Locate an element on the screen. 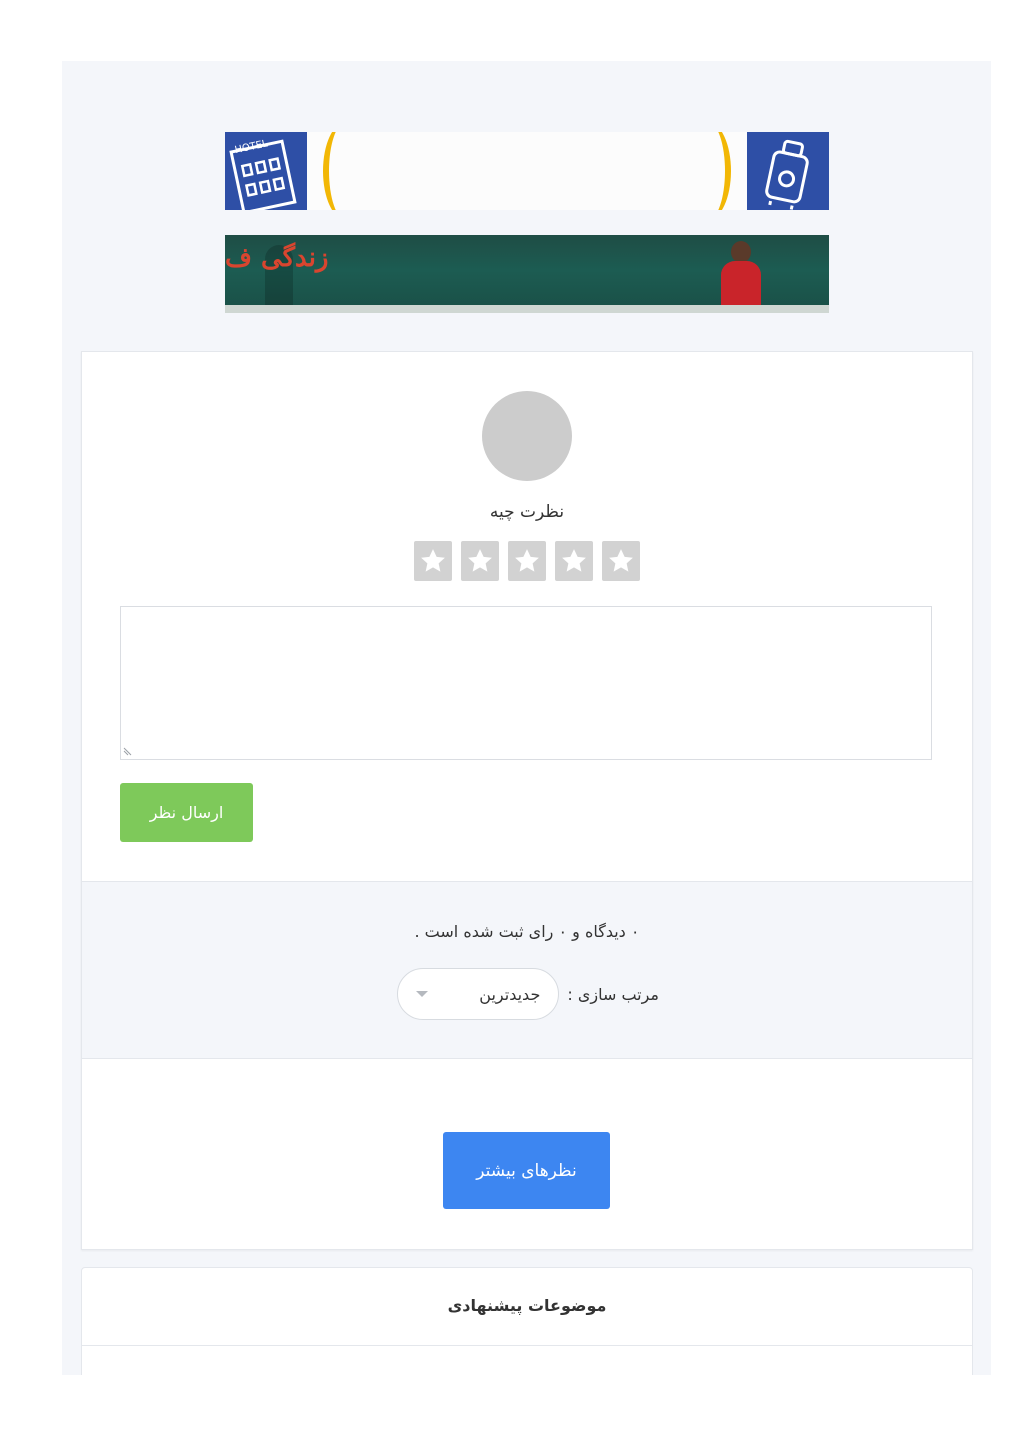 Image resolution: width=1024 pixels, height=1449 pixels. resize-handle-icon is located at coordinates (128, 751).